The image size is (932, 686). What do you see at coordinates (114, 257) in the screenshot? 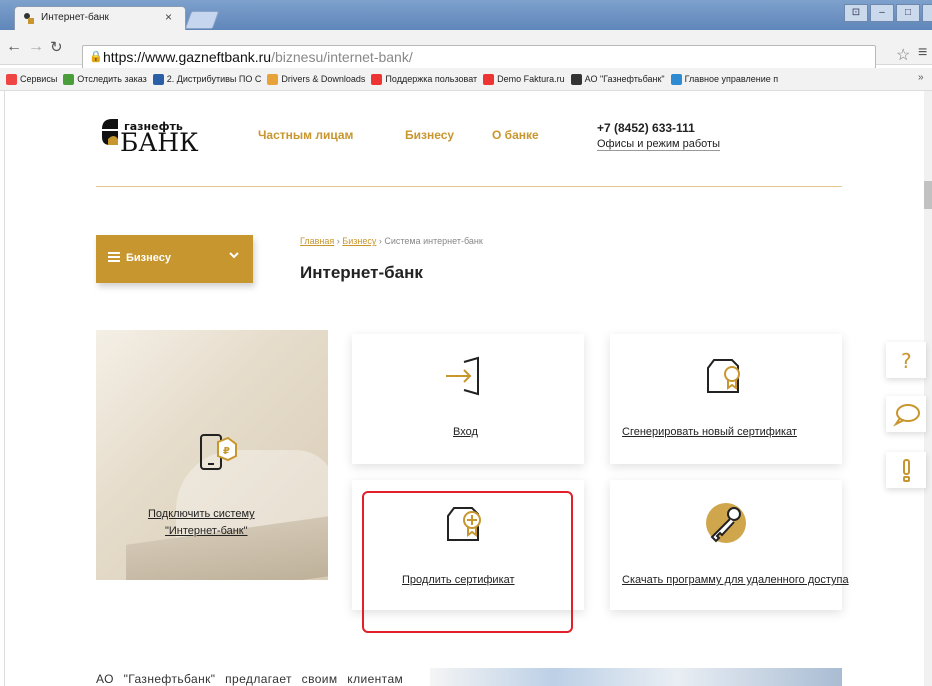
I see `hamburger-icon` at bounding box center [114, 257].